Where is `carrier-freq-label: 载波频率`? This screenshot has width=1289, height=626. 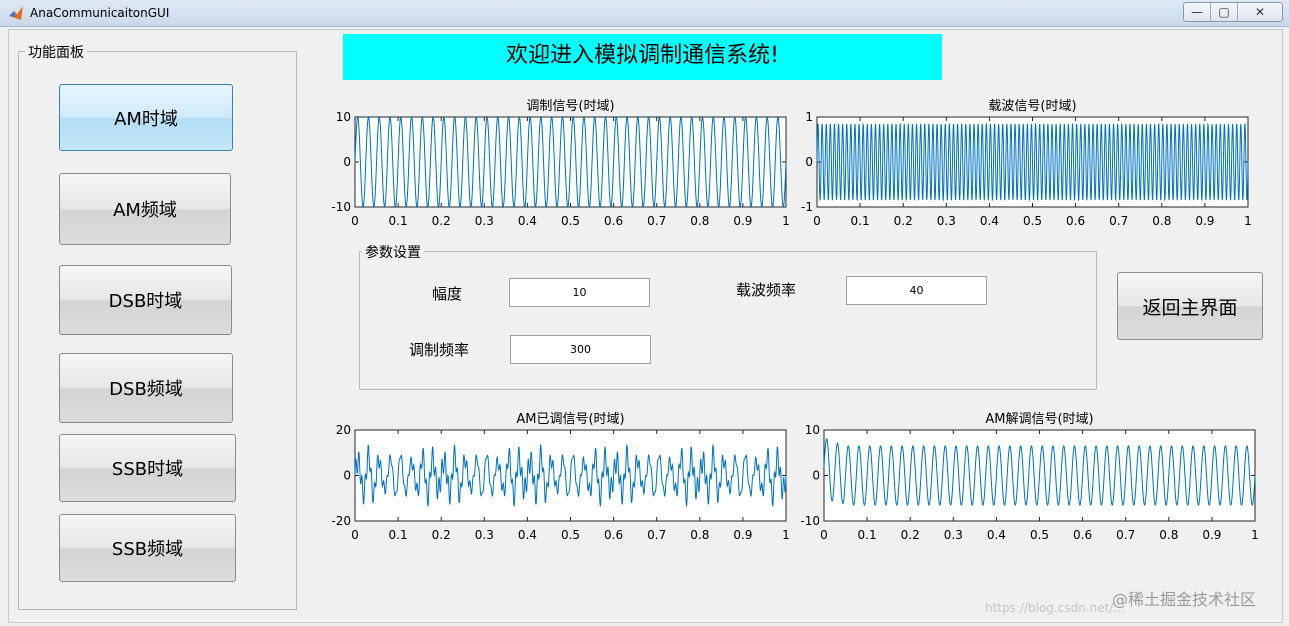 carrier-freq-label: 载波频率 is located at coordinates (766, 290).